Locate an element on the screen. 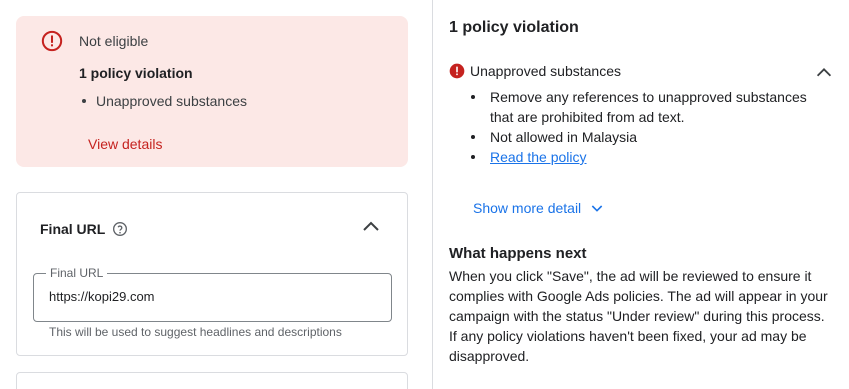  final-url-input is located at coordinates (214, 296).